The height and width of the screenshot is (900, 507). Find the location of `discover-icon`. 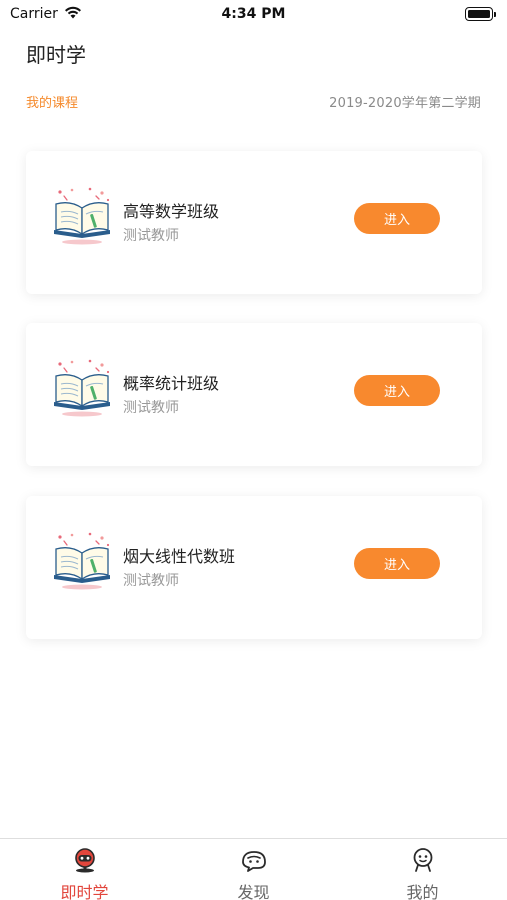

discover-icon is located at coordinates (254, 862).